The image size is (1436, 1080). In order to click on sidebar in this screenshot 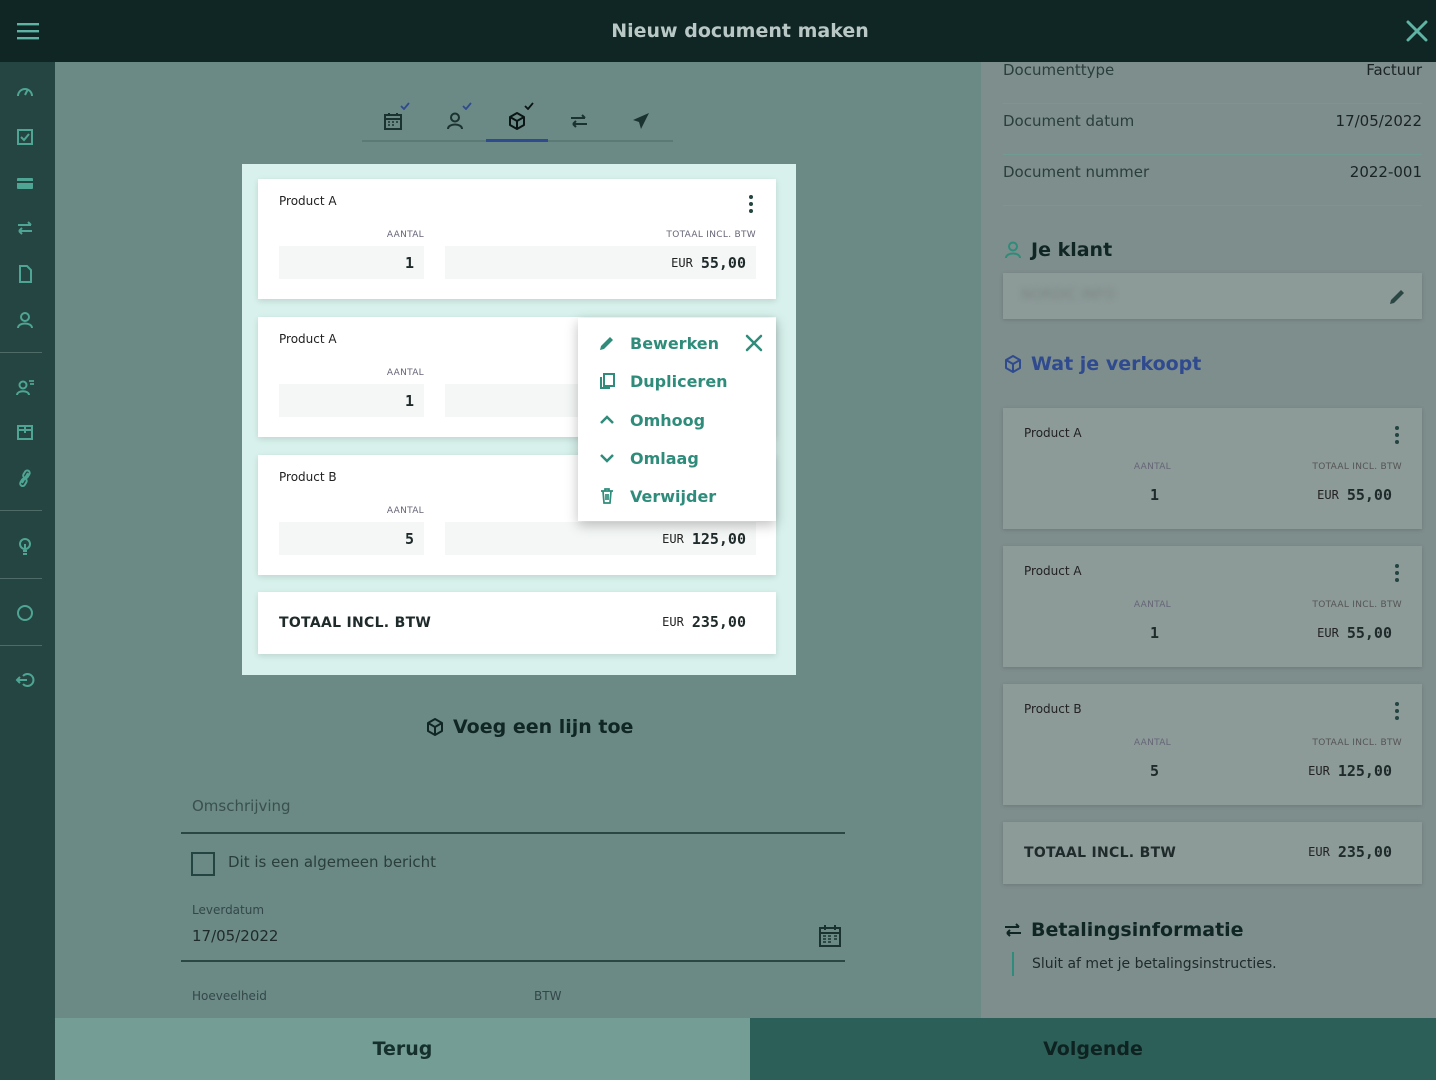, I will do `click(27, 571)`.